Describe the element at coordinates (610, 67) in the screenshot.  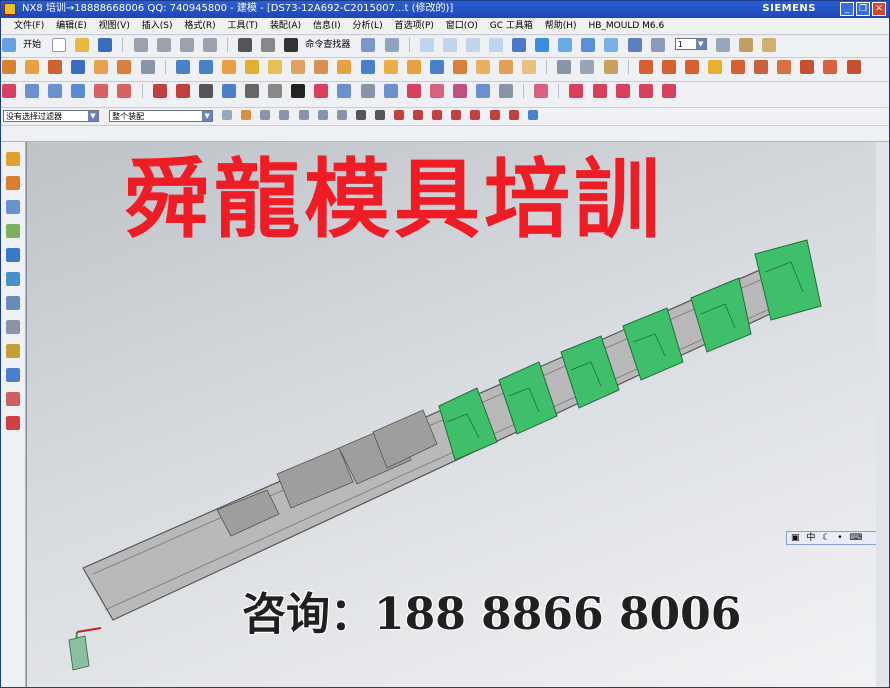
I see `delete-face-icon` at that location.